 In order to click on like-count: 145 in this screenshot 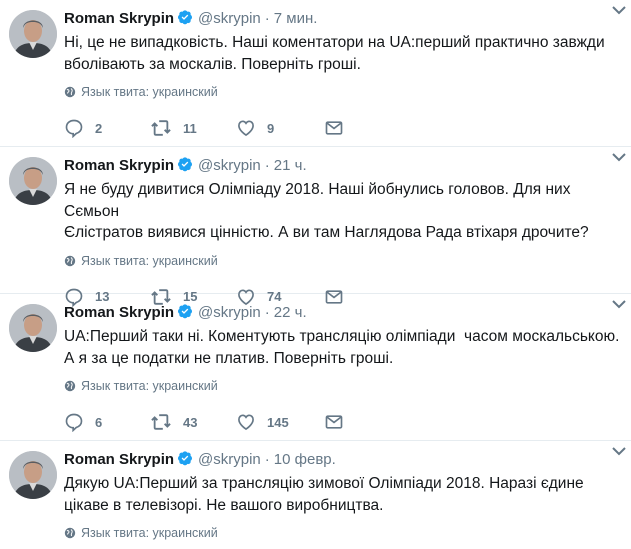, I will do `click(278, 422)`.